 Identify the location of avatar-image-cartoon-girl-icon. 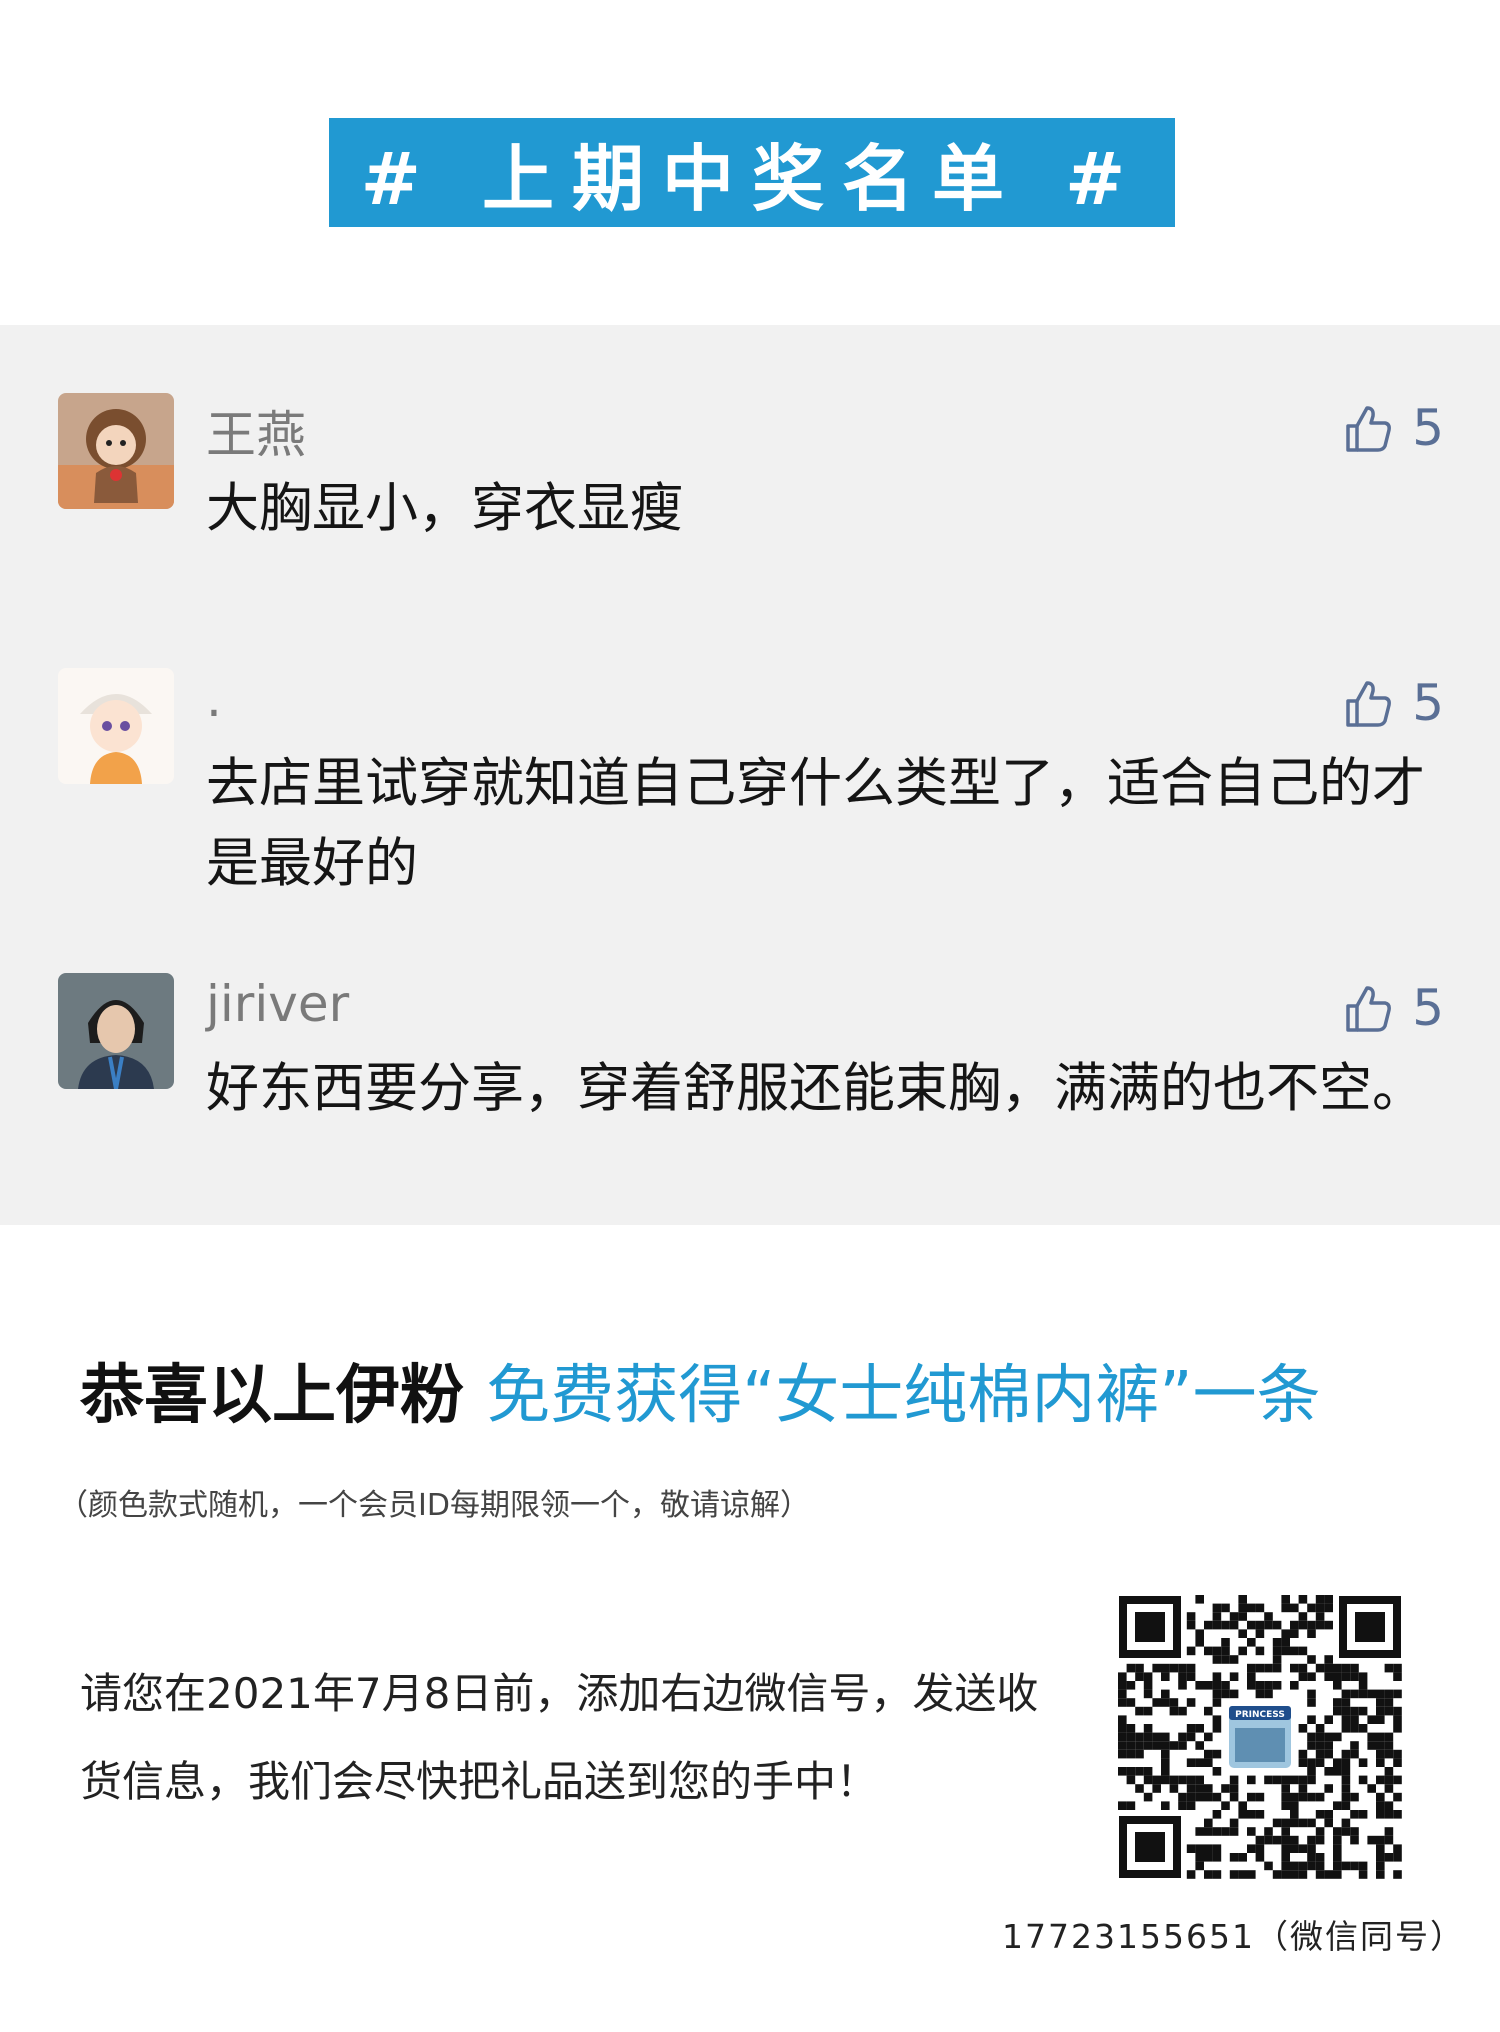
(116, 451).